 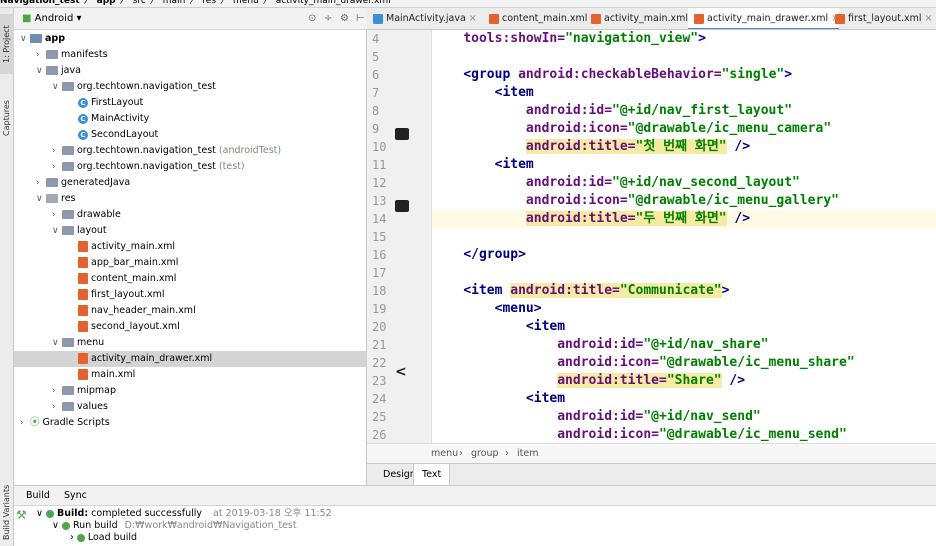 What do you see at coordinates (40, 3) in the screenshot?
I see `breadcrumb-item: Navigation_test` at bounding box center [40, 3].